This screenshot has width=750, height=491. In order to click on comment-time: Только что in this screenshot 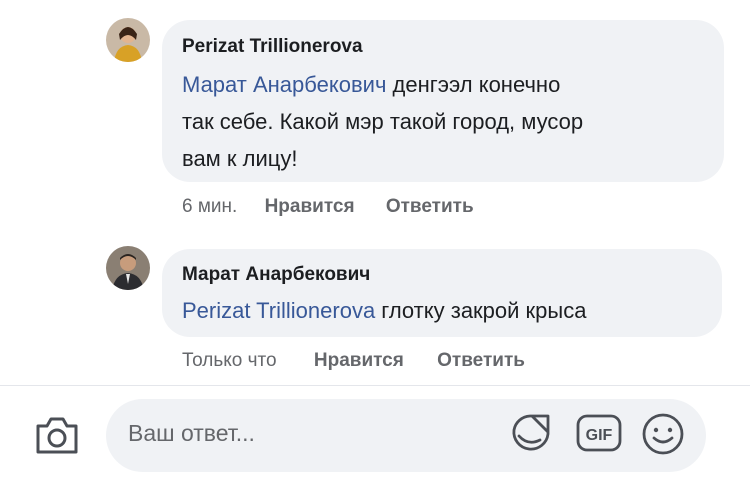, I will do `click(229, 361)`.